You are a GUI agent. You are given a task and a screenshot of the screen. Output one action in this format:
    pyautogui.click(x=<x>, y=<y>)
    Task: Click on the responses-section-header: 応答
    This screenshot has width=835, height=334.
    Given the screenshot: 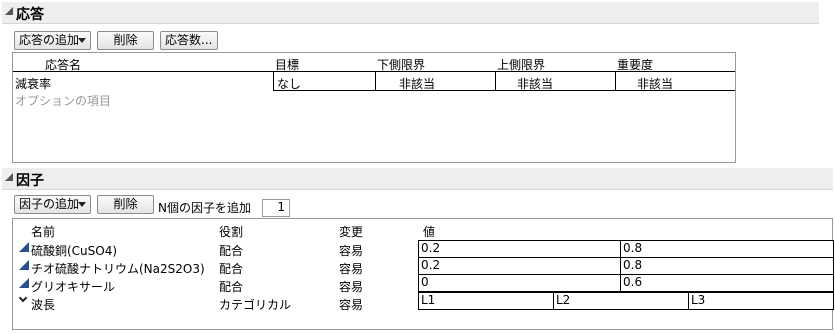 What is the action you would take?
    pyautogui.click(x=410, y=13)
    